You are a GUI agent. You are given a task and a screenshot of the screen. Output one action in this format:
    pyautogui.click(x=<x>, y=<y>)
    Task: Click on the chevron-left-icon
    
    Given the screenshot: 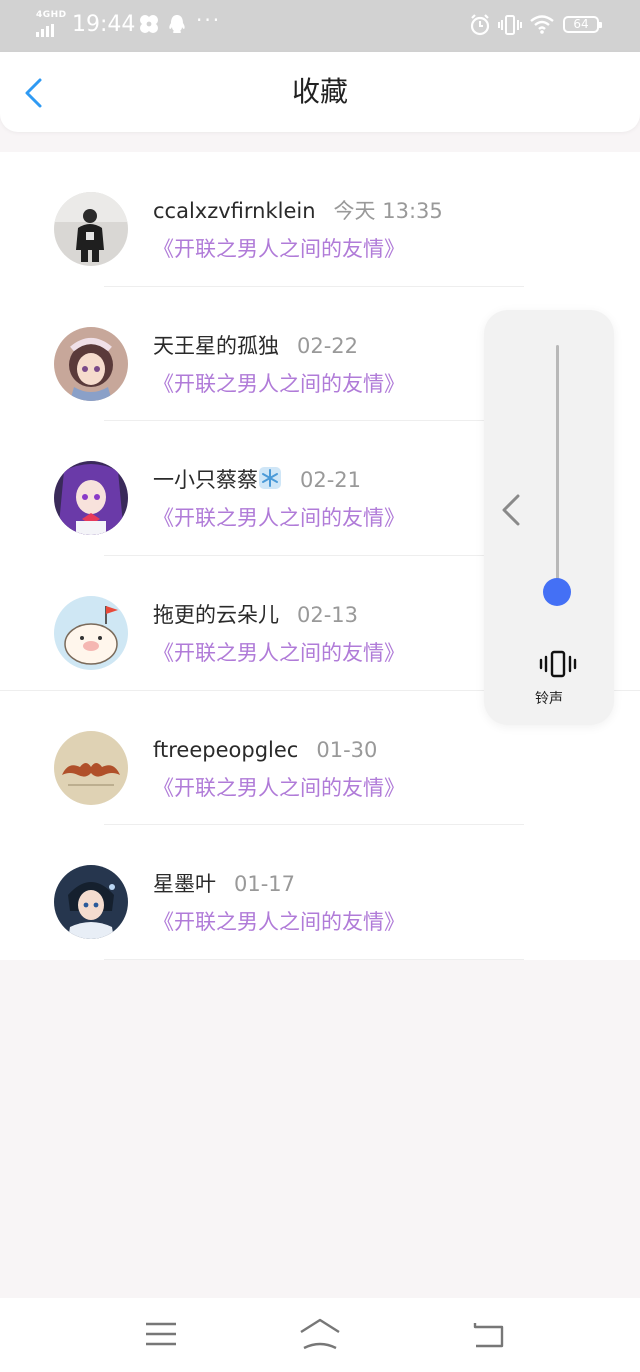 What is the action you would take?
    pyautogui.click(x=512, y=510)
    